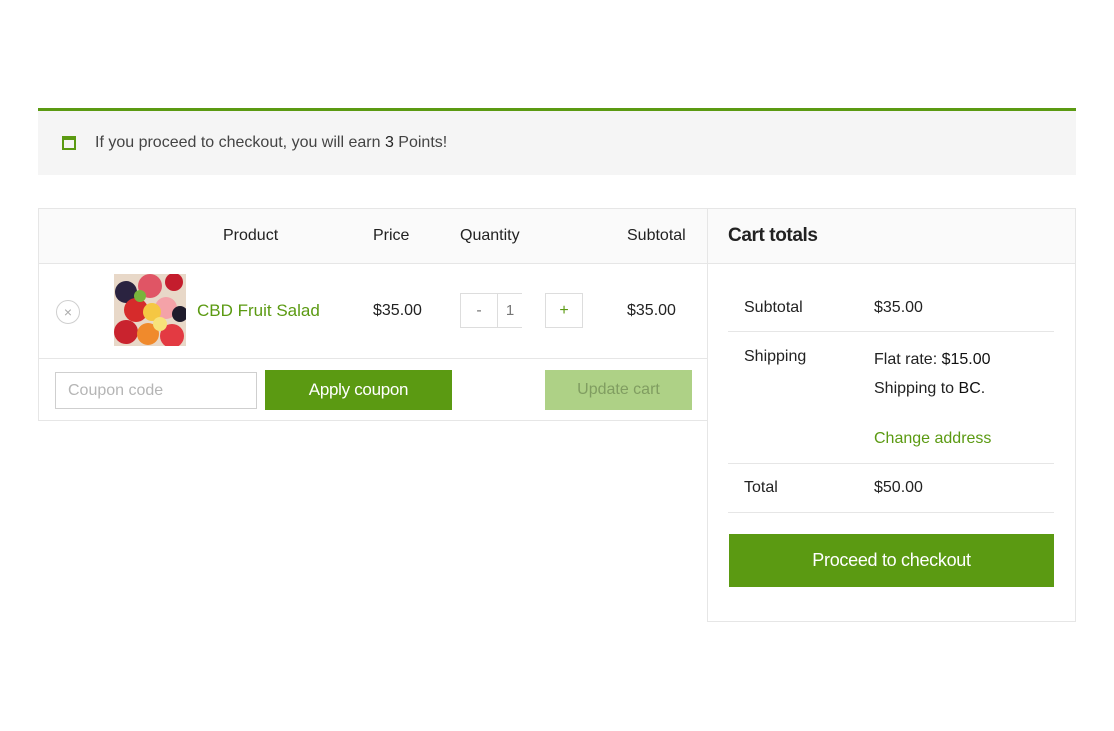 Image resolution: width=1114 pixels, height=731 pixels. I want to click on quantity-increase-button: +, so click(564, 310).